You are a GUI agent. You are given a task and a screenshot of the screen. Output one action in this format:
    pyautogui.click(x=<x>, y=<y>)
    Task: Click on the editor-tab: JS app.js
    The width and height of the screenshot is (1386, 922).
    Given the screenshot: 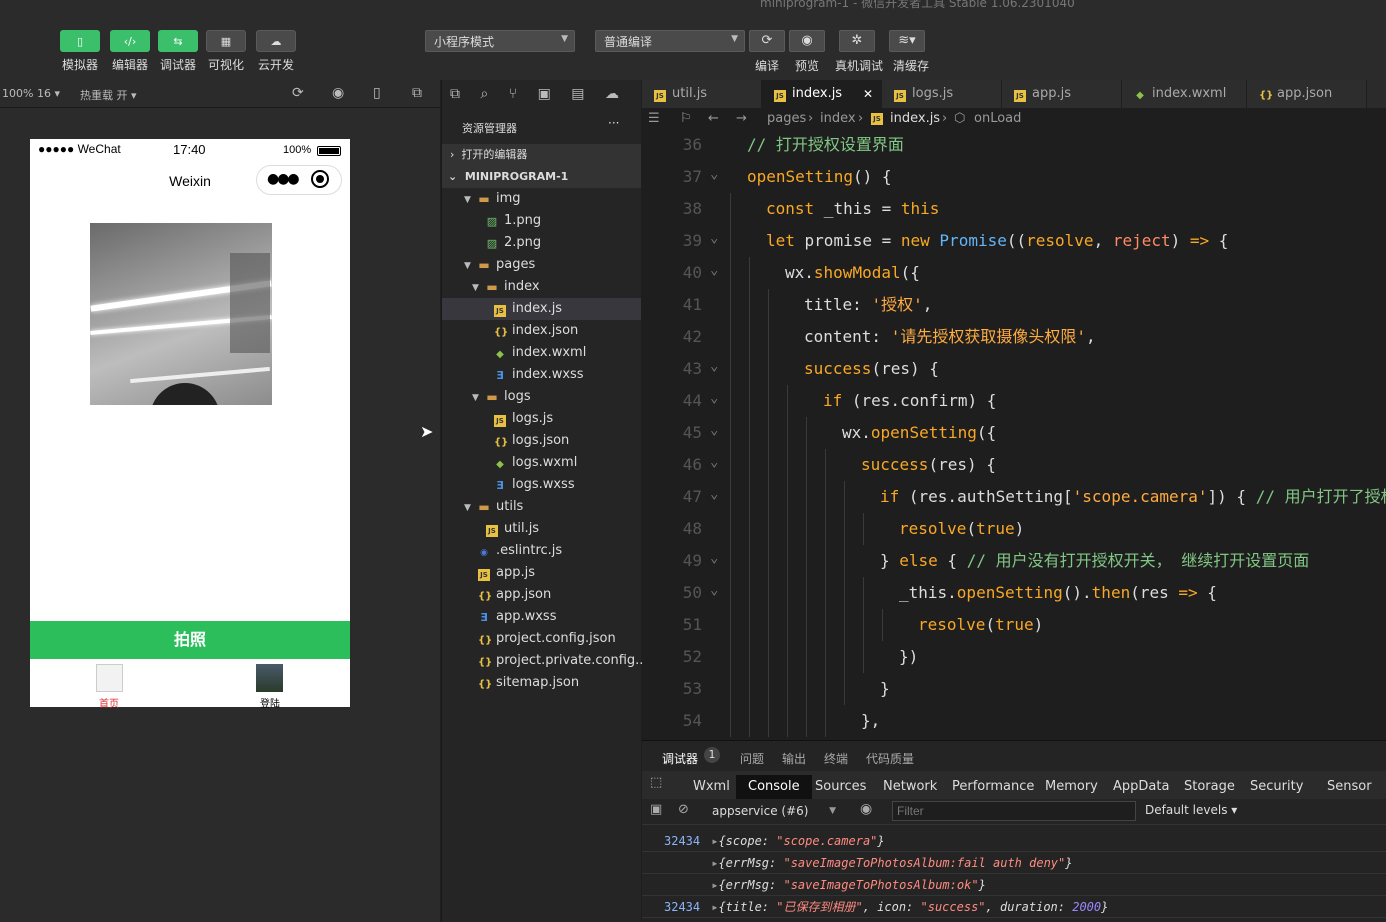 What is the action you would take?
    pyautogui.click(x=1062, y=94)
    